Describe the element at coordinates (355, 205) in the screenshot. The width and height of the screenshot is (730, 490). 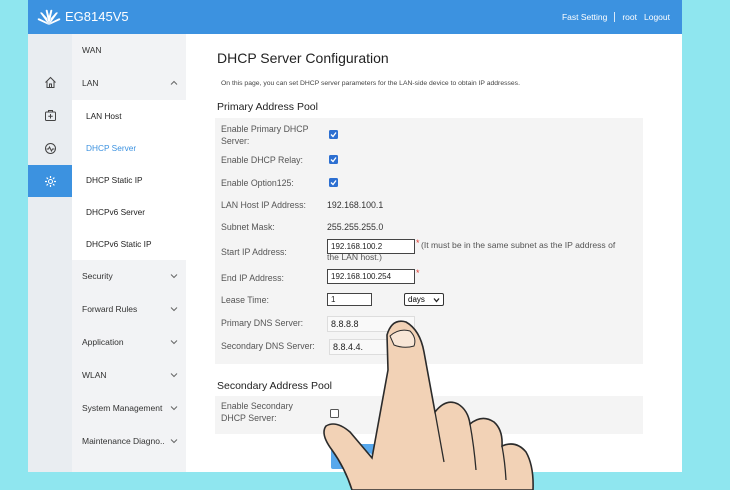
I see `lan-host-ip-value: 192.168.100.1` at that location.